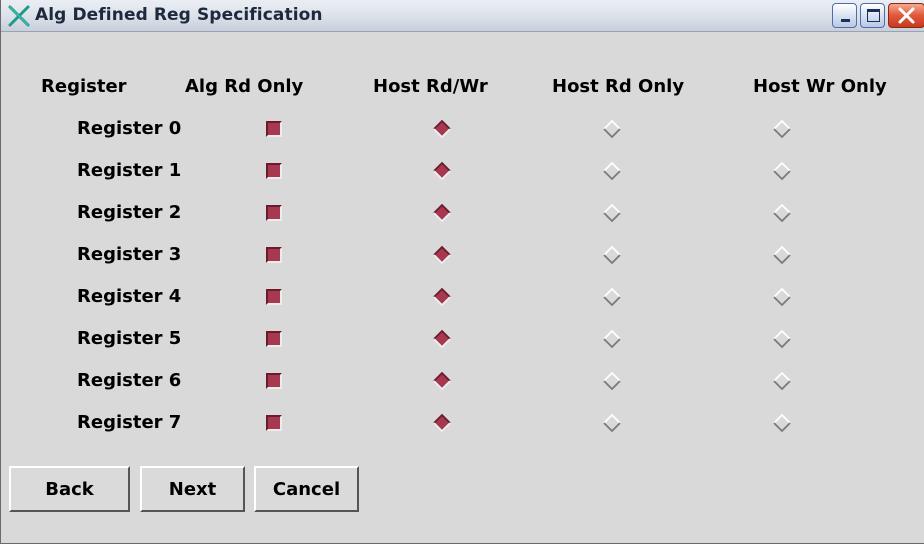 The image size is (924, 544). I want to click on column-header-host-wr-only: Host Wr Only, so click(820, 86).